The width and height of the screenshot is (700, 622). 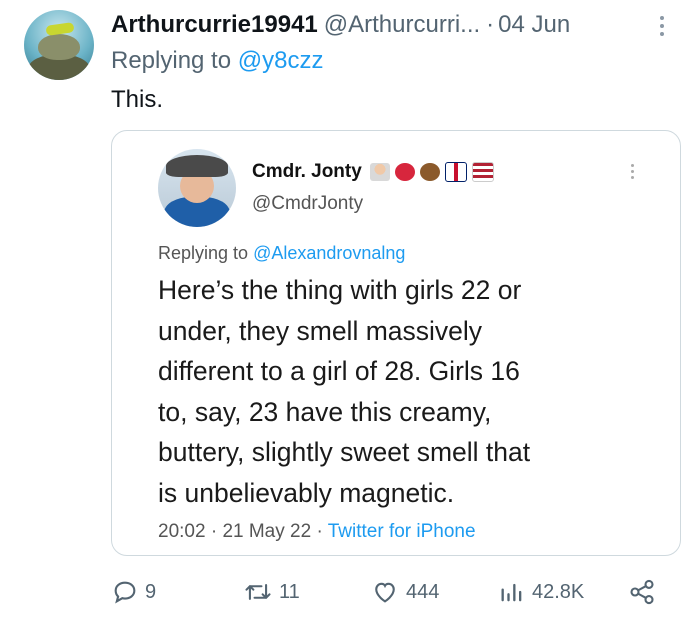 I want to click on quoted-meta: 20:02 · 21 May 22 · Twitter for iPhone, so click(x=317, y=532).